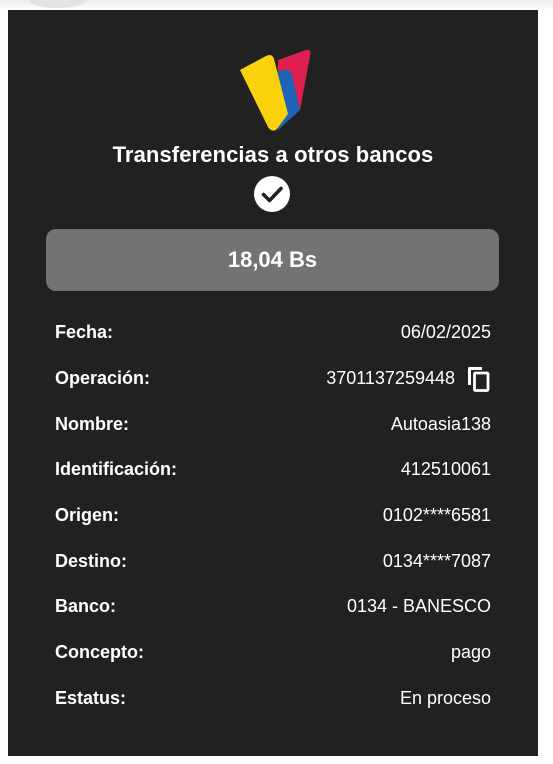 Image resolution: width=553 pixels, height=764 pixels. I want to click on amount-box: 18,04 Bs, so click(272, 260).